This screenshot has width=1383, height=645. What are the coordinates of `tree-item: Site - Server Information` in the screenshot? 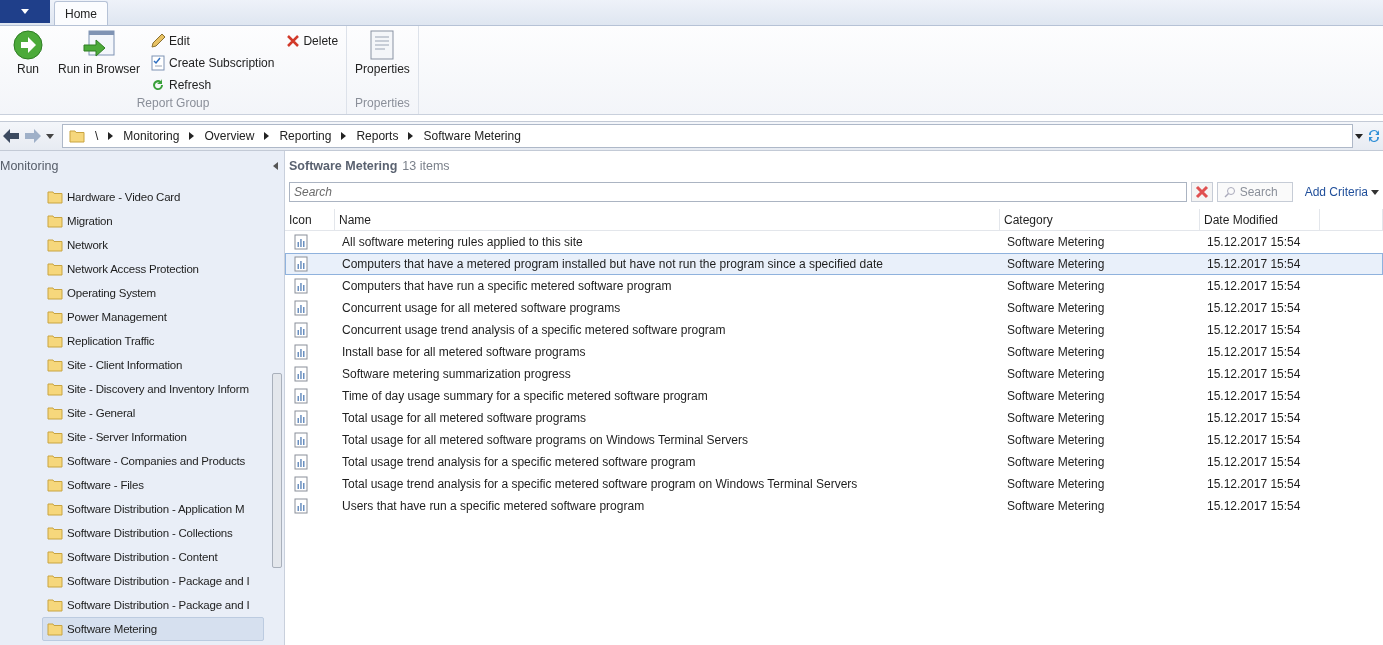 It's located at (153, 437).